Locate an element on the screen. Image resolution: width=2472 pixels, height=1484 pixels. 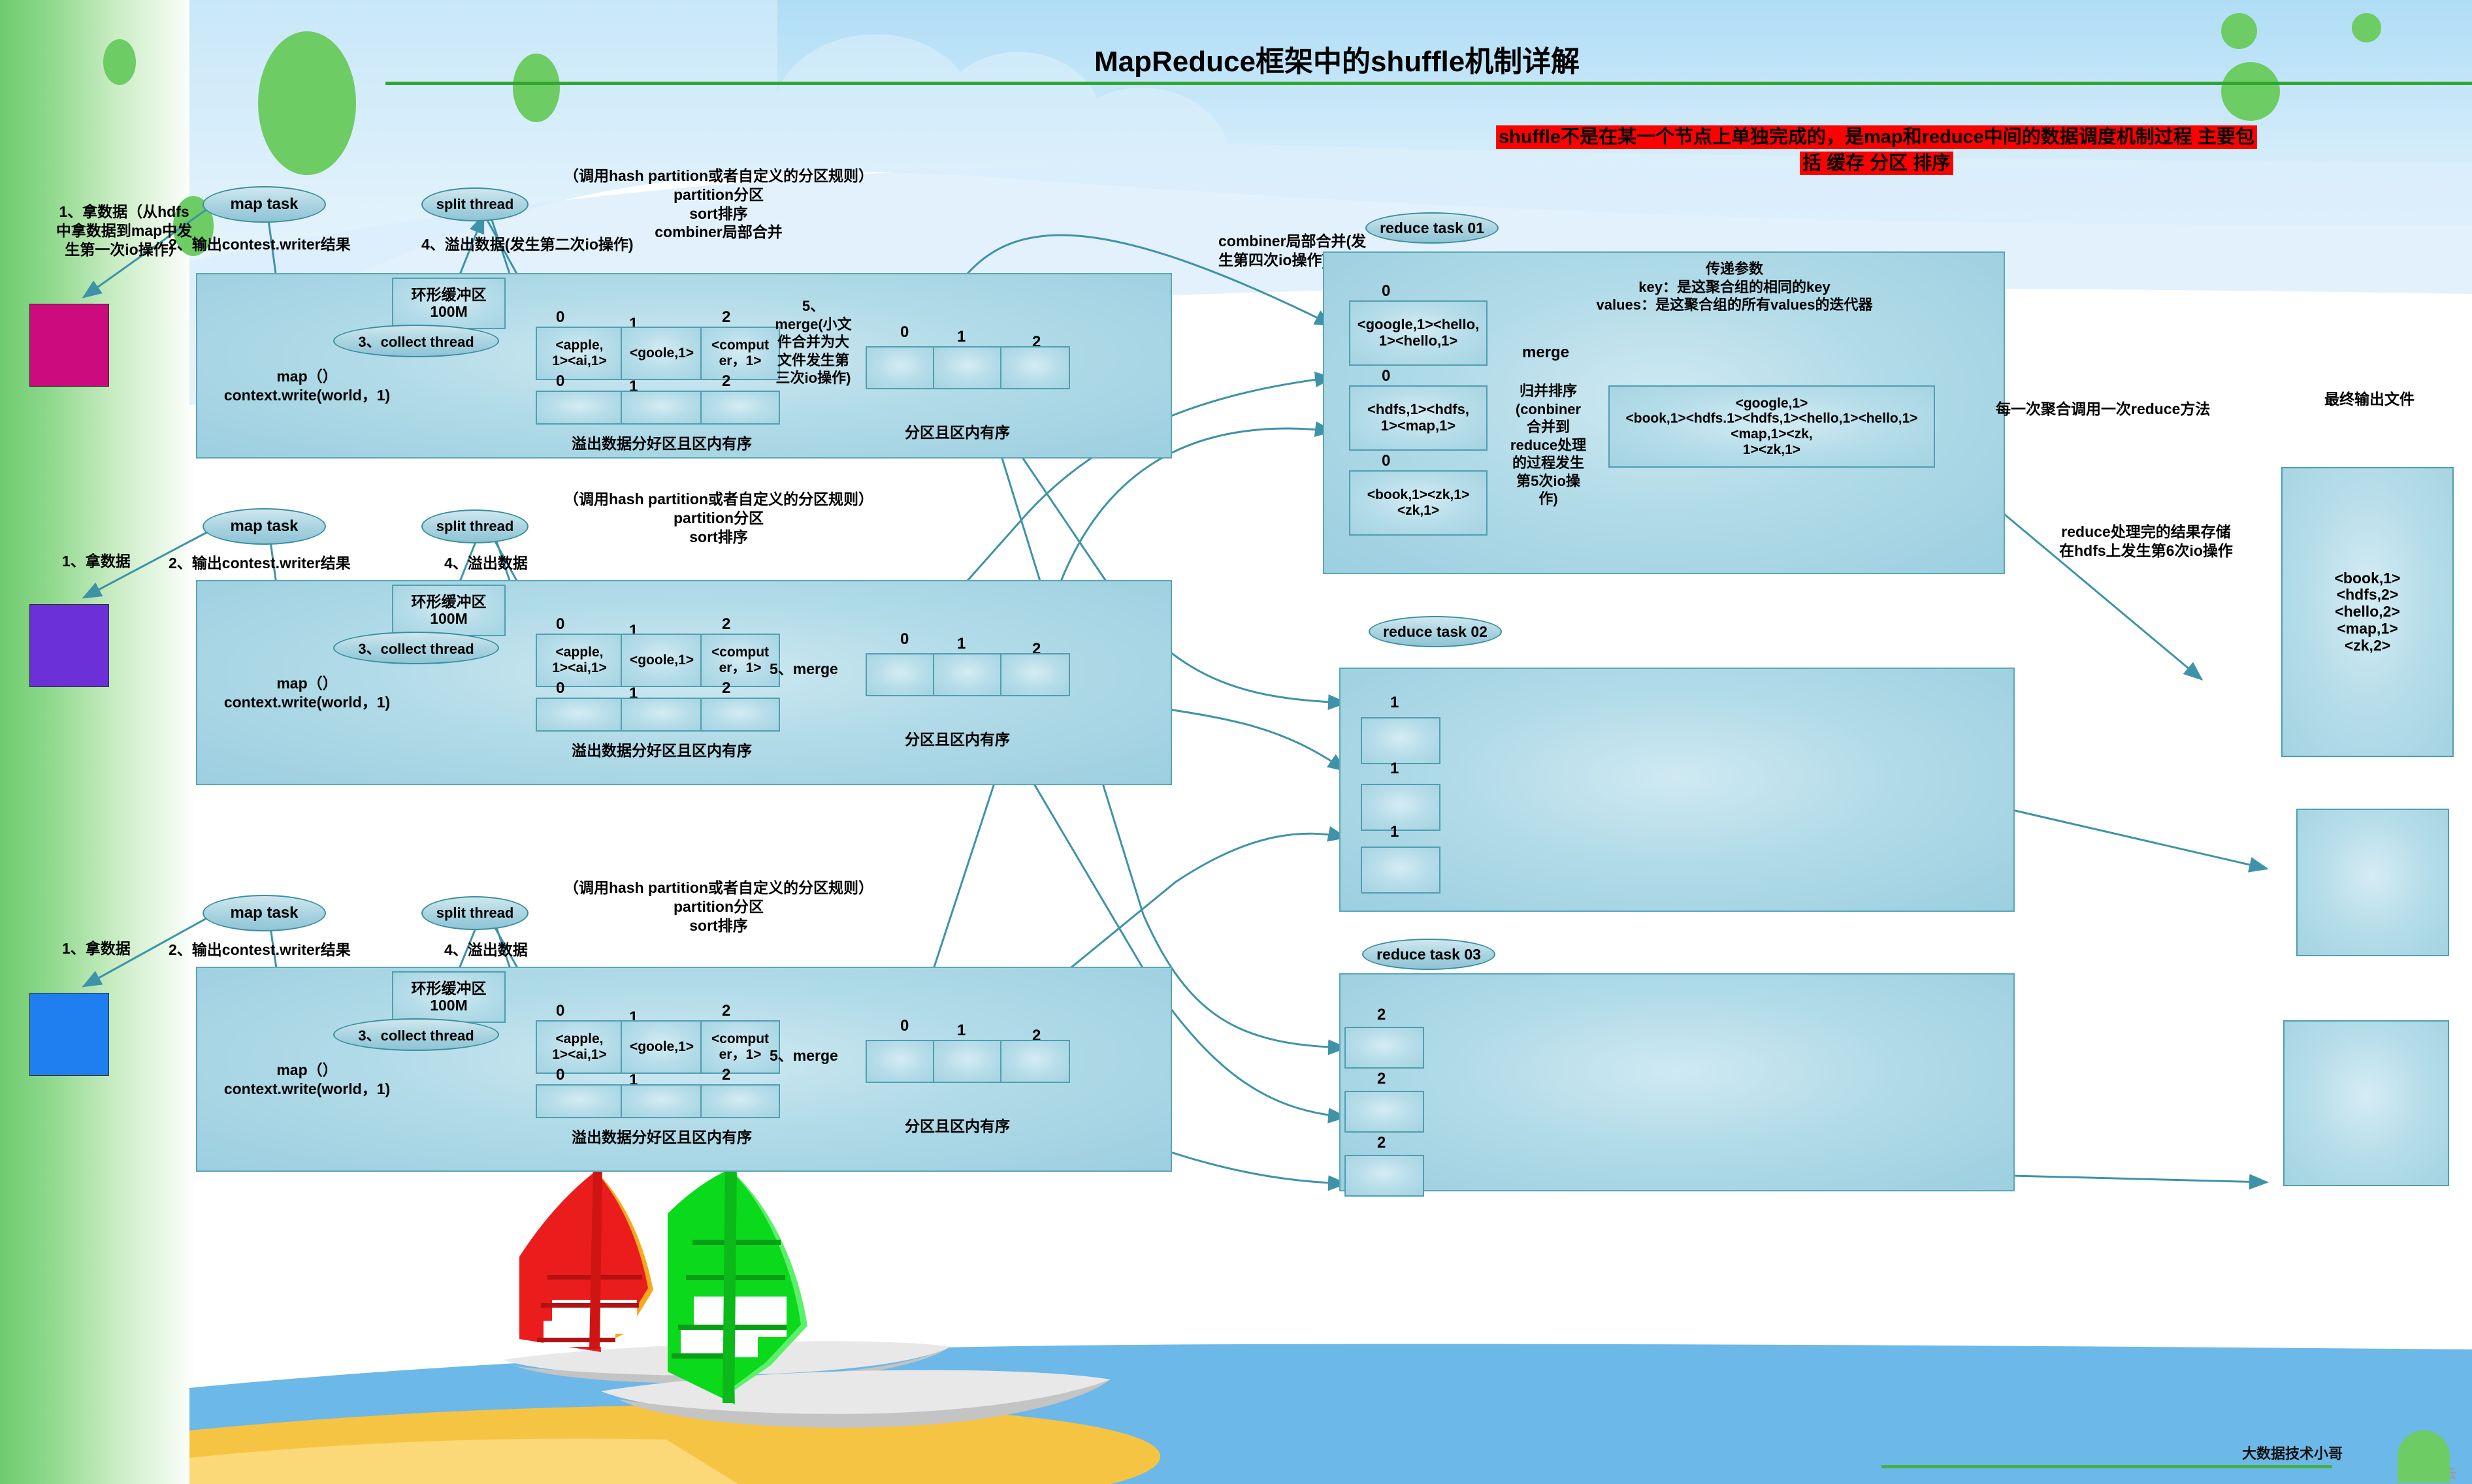
merge-note-2: 5、merge is located at coordinates (804, 668).